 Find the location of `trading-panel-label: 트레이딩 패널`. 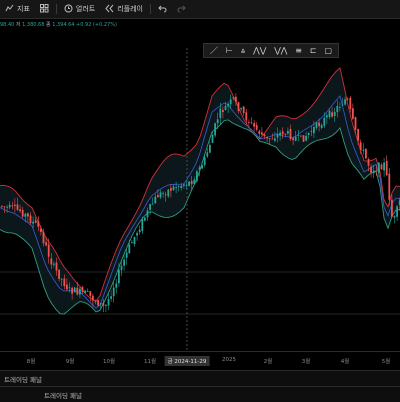

trading-panel-label: 트레이딩 패널 is located at coordinates (23, 379).